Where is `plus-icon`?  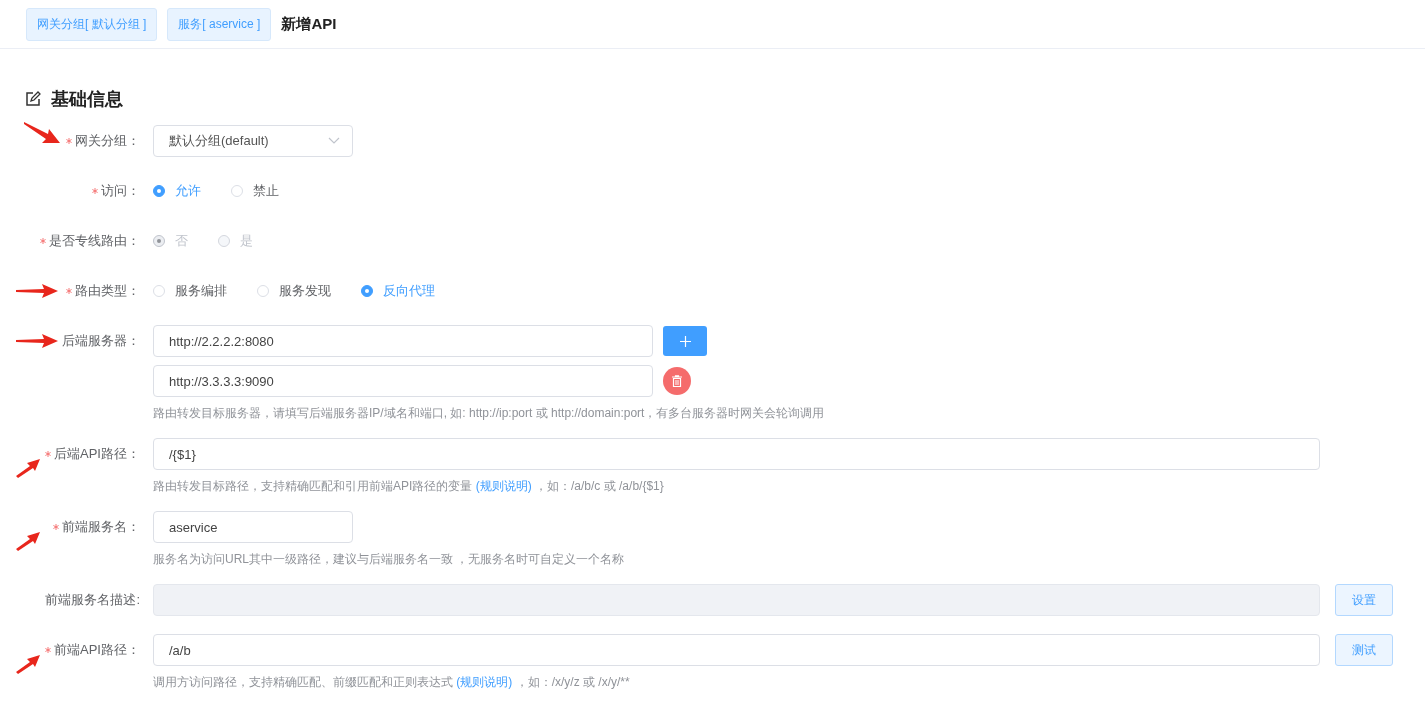
plus-icon is located at coordinates (685, 341).